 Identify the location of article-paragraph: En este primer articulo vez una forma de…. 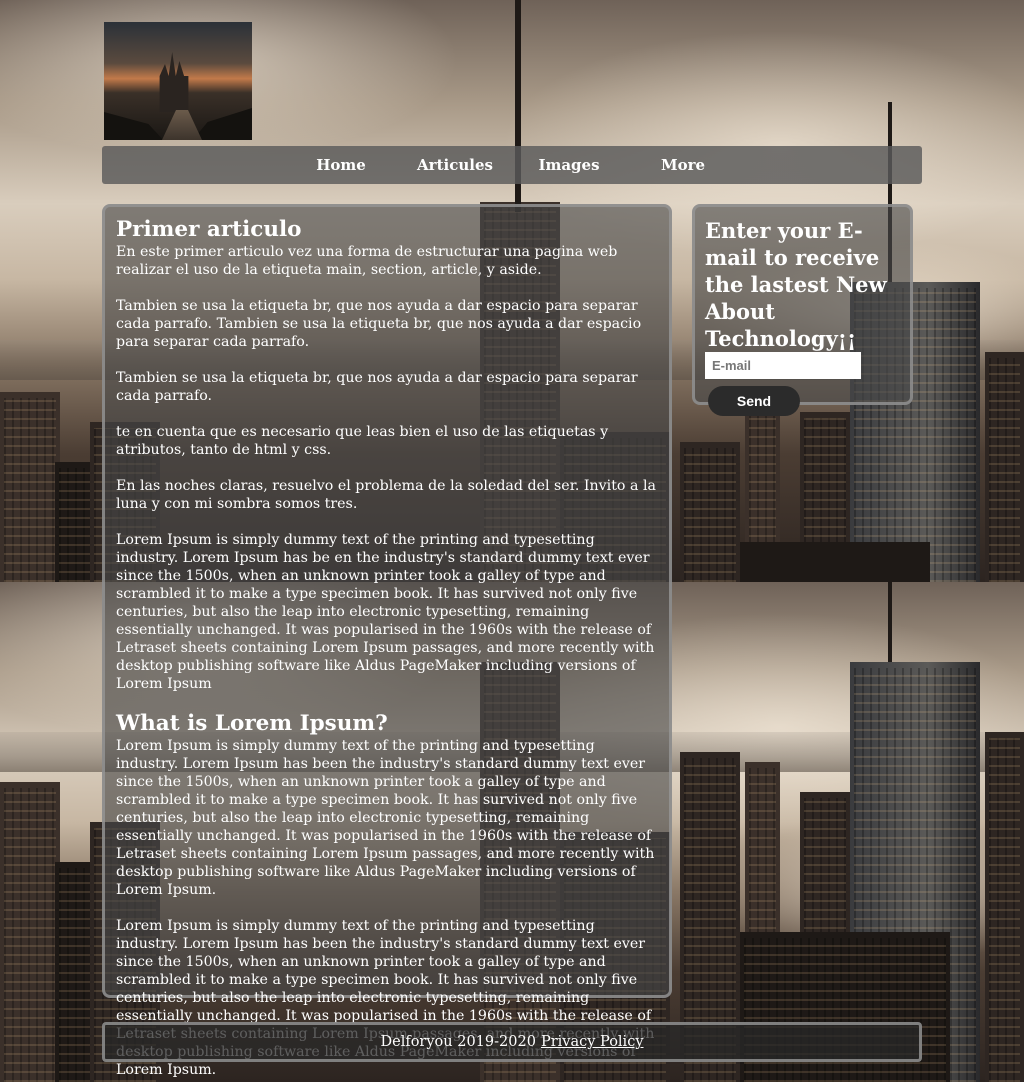
(367, 261).